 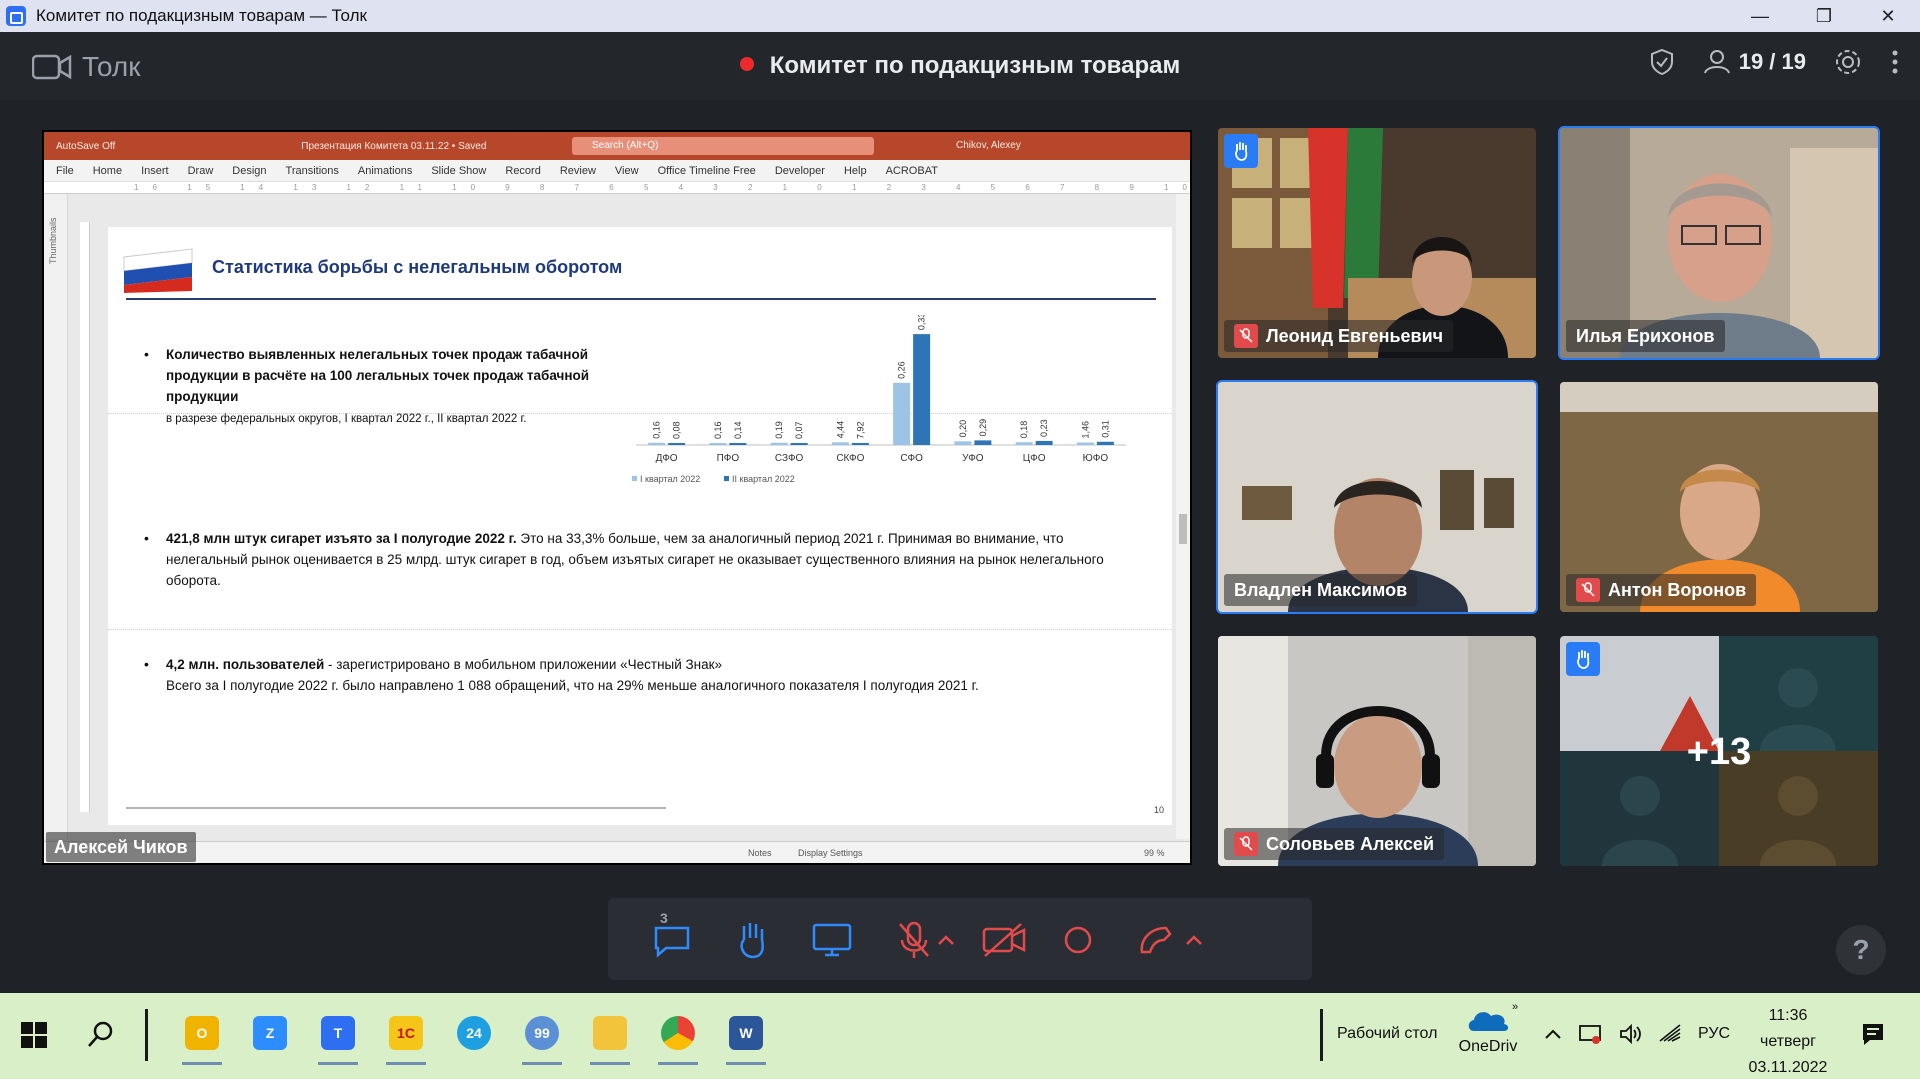 I want to click on presenter-label: Алексей Чиков, so click(x=121, y=847).